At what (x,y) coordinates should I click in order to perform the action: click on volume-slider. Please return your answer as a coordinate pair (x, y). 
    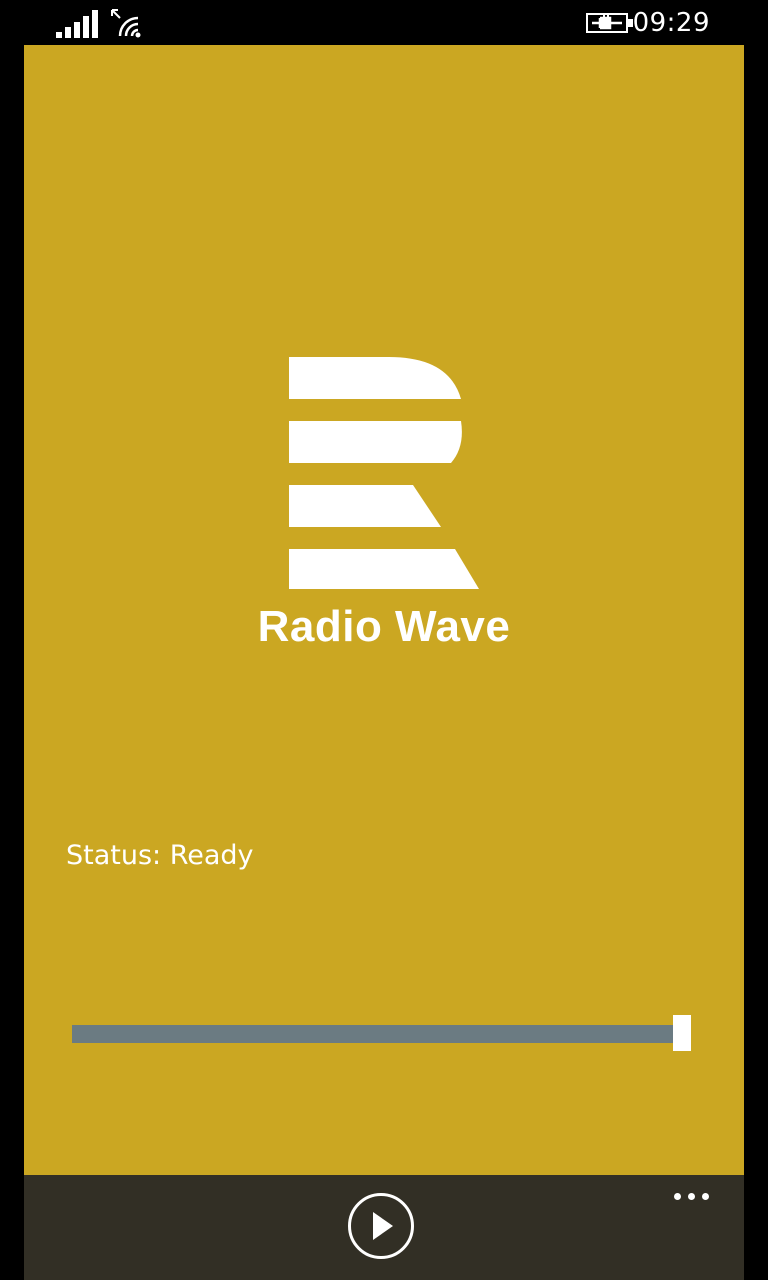
    Looking at the image, I should click on (382, 1033).